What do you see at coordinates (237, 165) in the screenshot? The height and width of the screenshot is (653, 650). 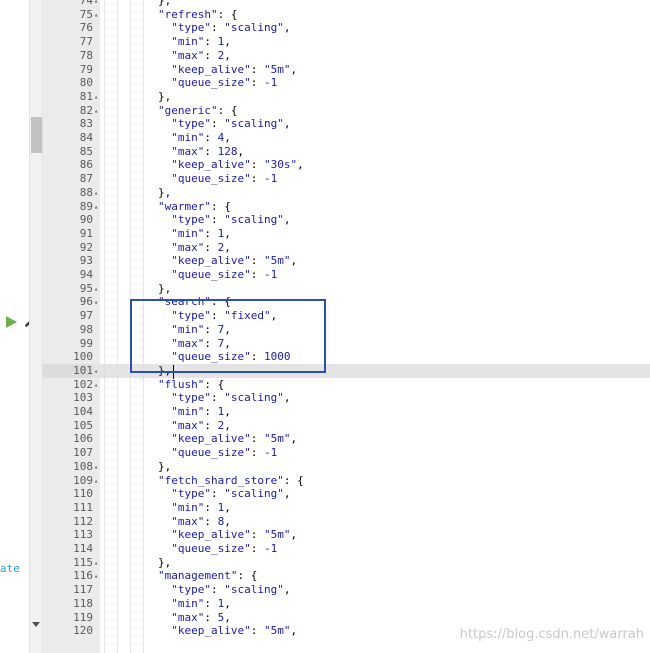 I see `code-text: "keep_alive": "30s",` at bounding box center [237, 165].